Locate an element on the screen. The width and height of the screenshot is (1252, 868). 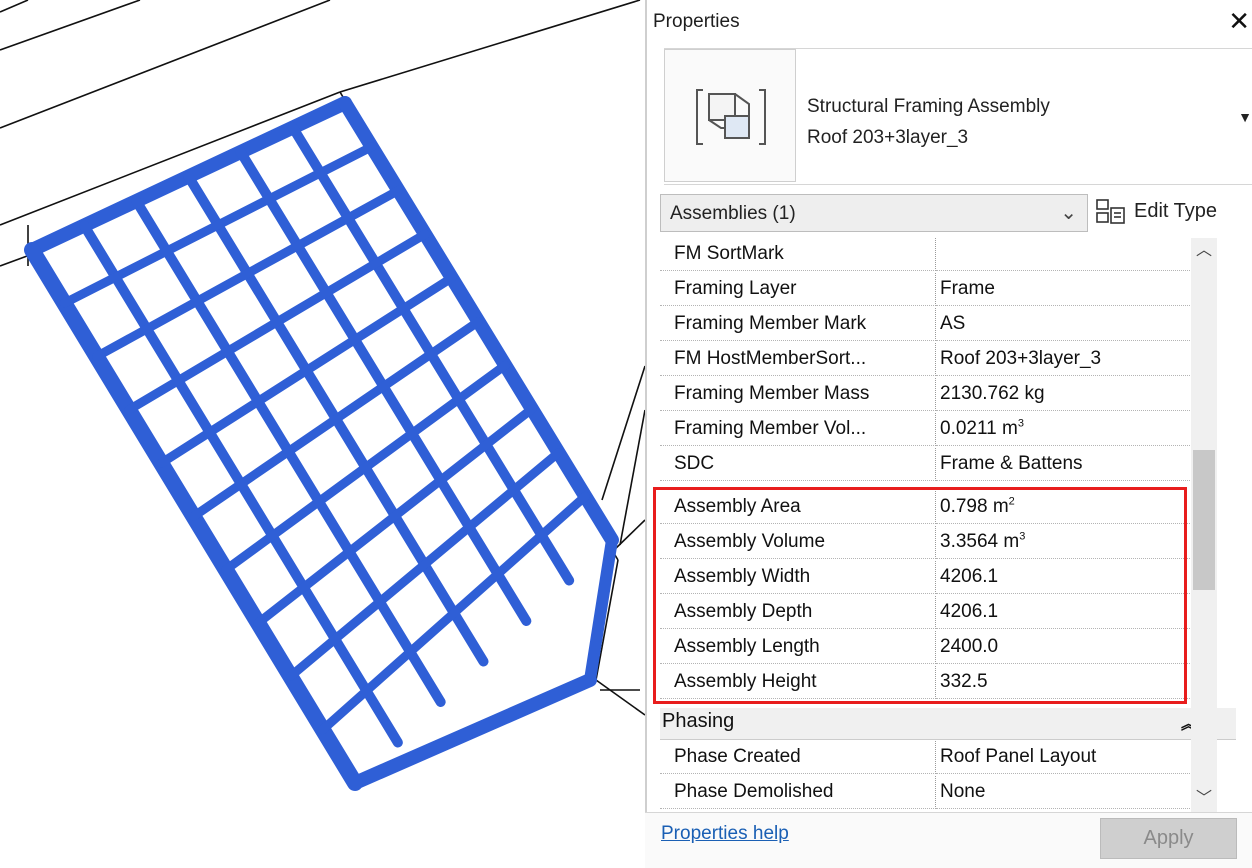
property-row-phase-demolished: Phase Demolished None is located at coordinates (948, 792).